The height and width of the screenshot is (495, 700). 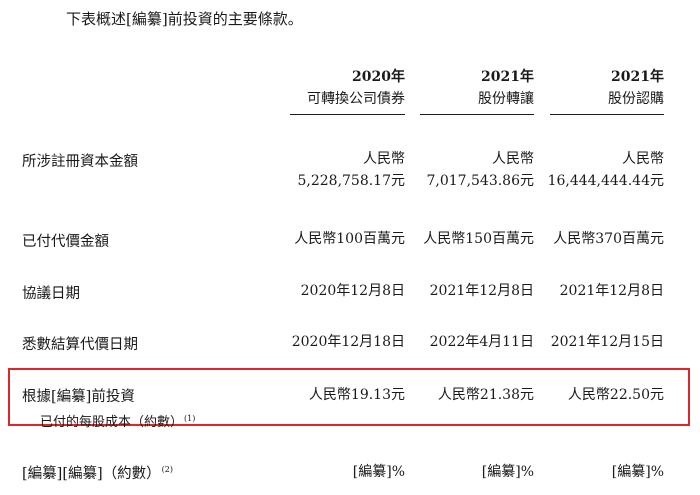 What do you see at coordinates (349, 239) in the screenshot?
I see `cell-consideration-1: 人民幣100百萬元` at bounding box center [349, 239].